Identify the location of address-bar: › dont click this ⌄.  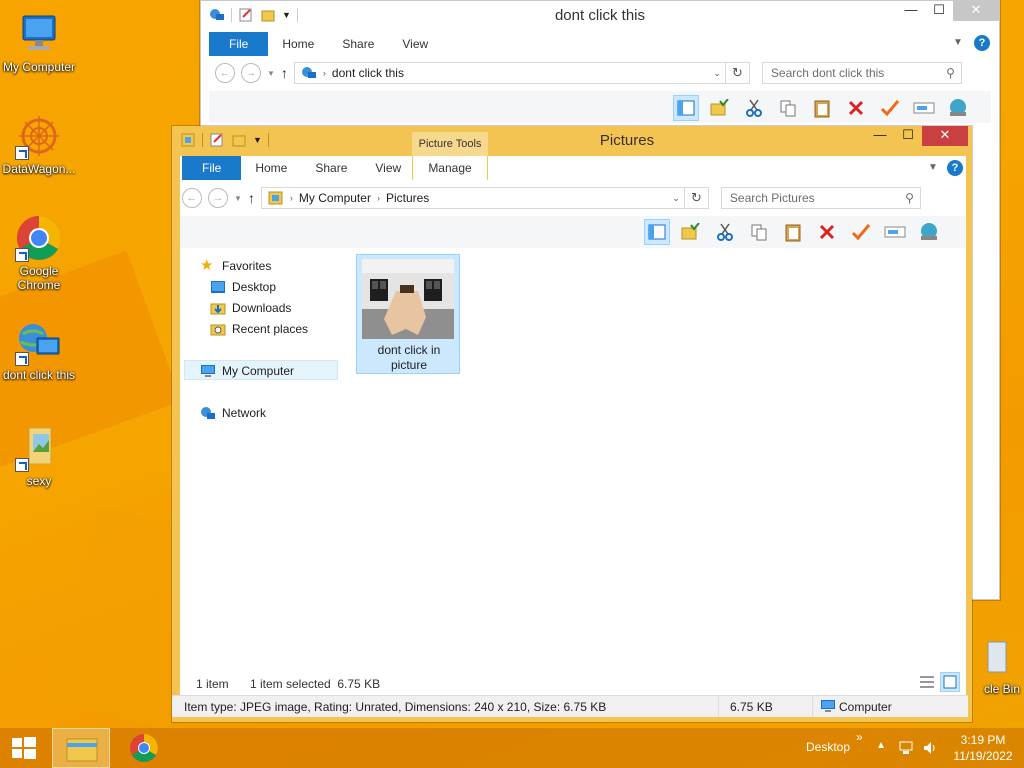
(509, 73).